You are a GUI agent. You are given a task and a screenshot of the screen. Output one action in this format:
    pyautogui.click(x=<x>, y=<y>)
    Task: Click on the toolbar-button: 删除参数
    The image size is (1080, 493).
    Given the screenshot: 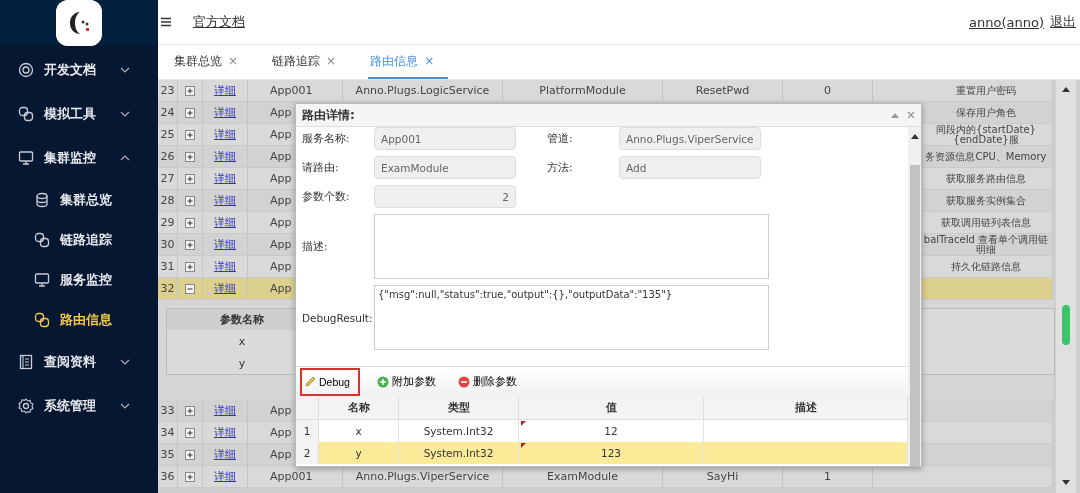 What is the action you would take?
    pyautogui.click(x=487, y=382)
    